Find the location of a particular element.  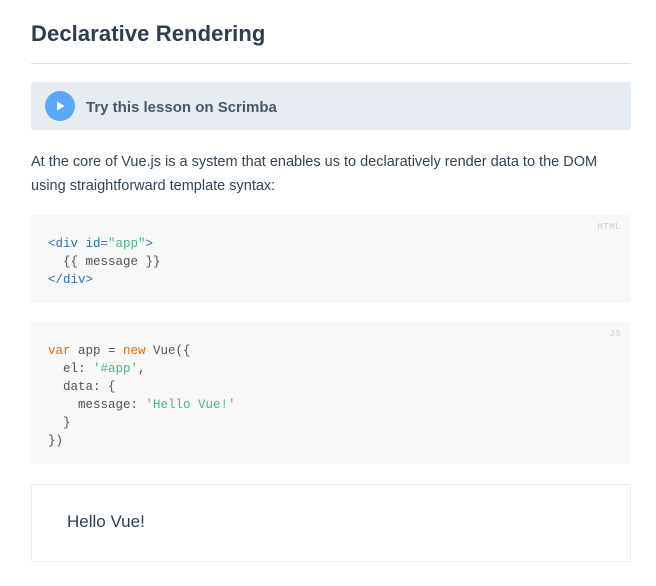

result-demo-box: Hello Vue! is located at coordinates (331, 523).